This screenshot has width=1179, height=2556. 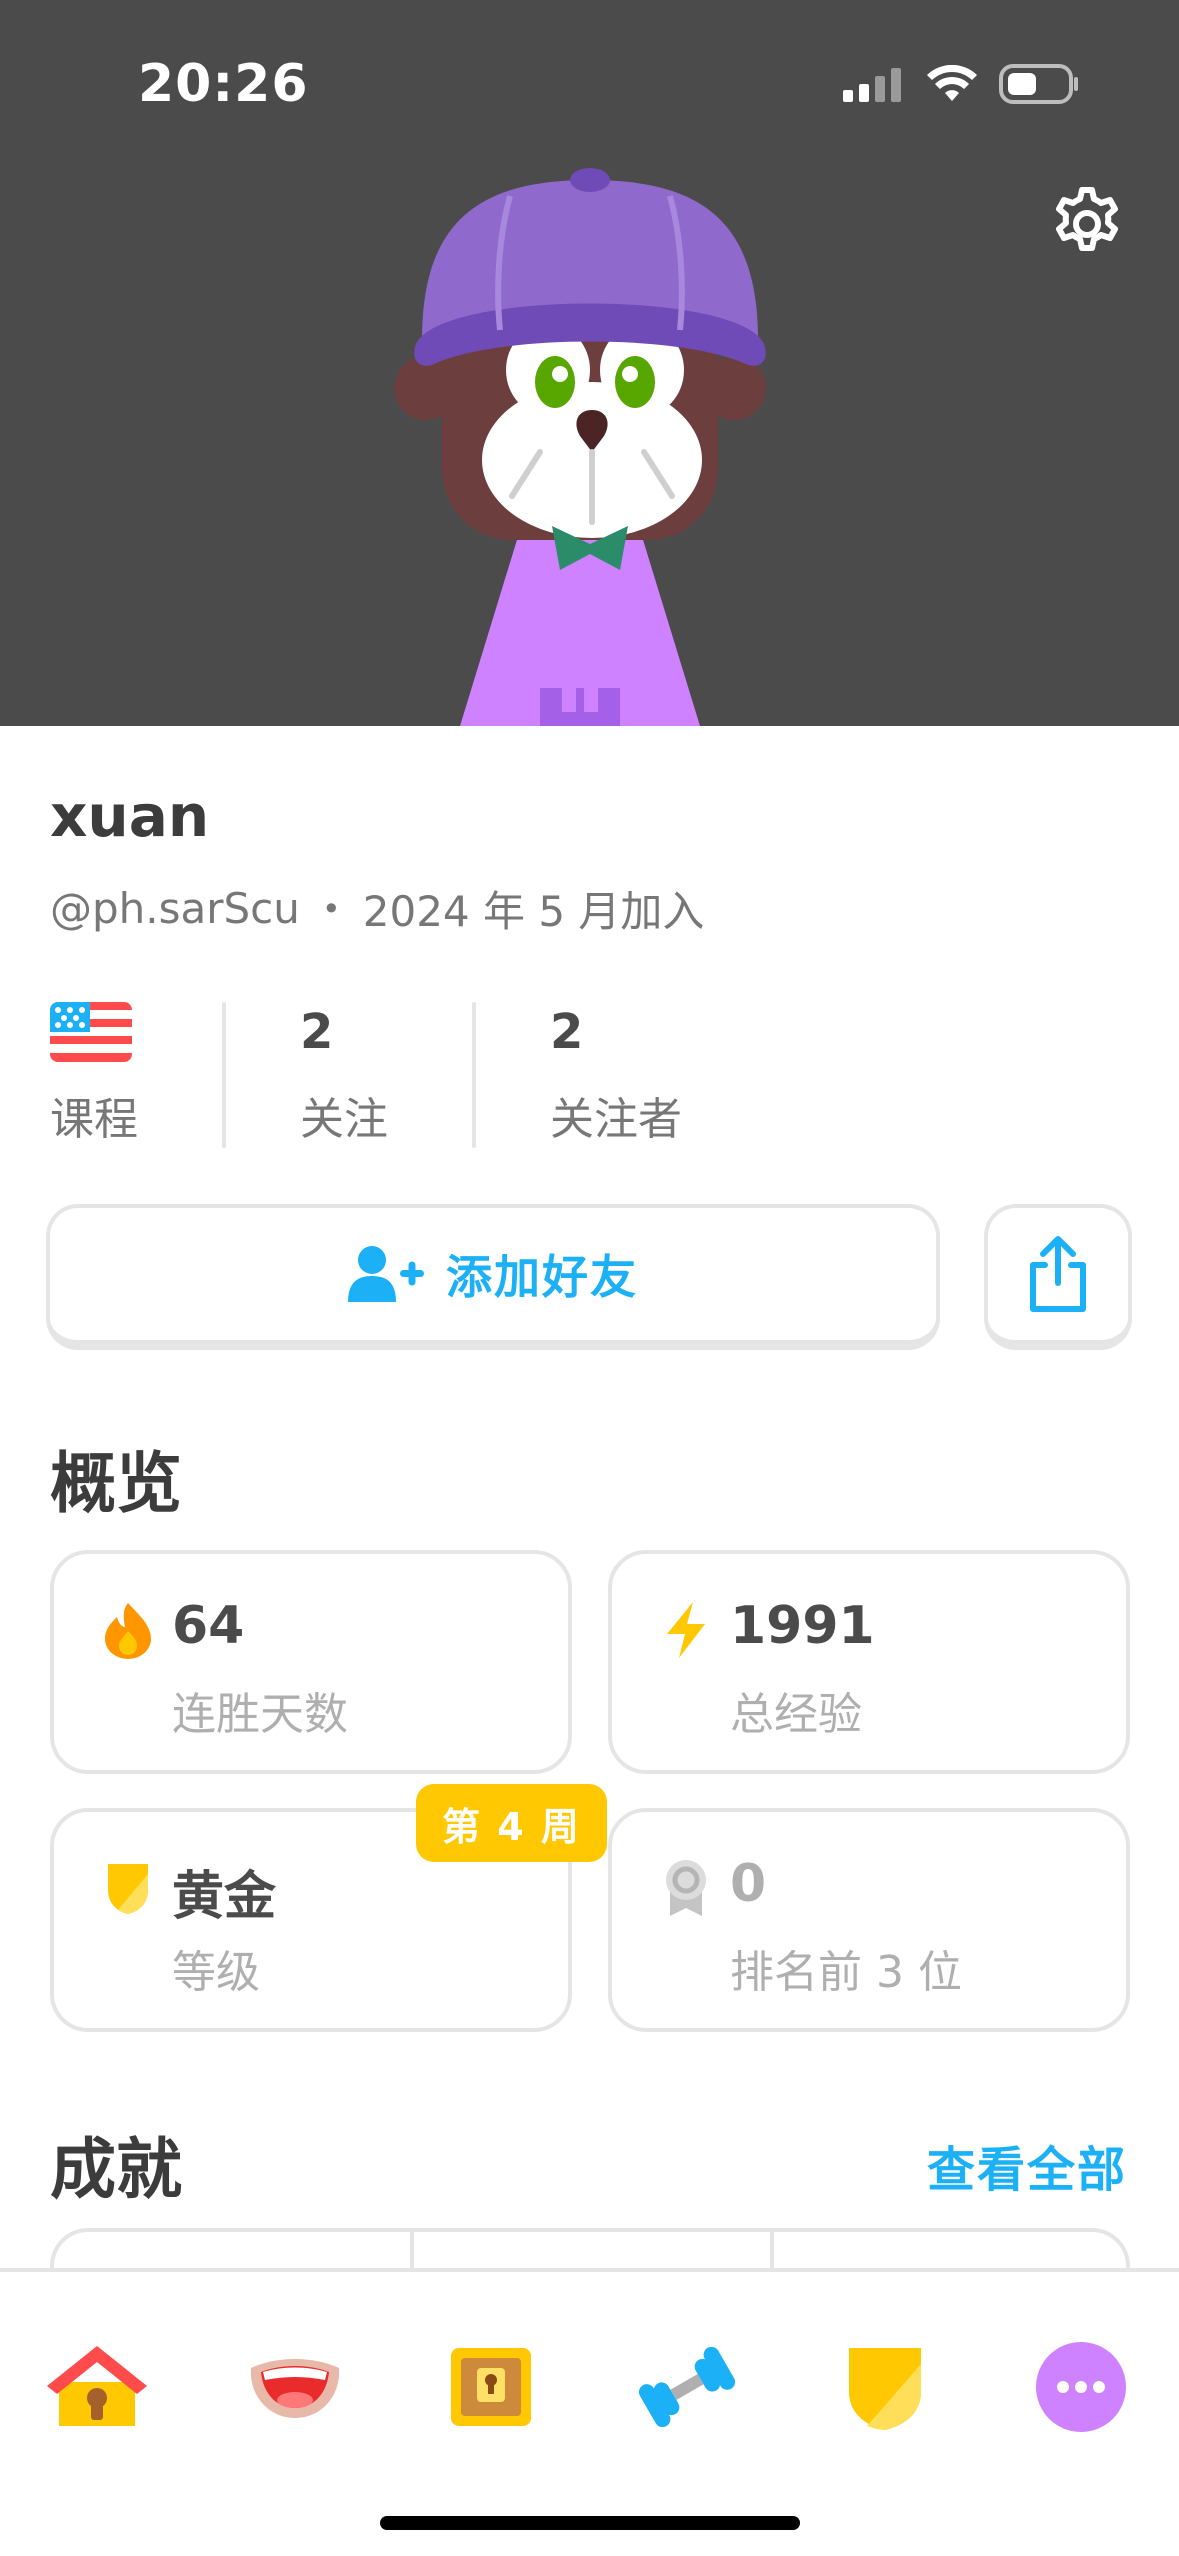 I want to click on profile-stats: 课程 2 关注 2 关注者, so click(x=366, y=1075).